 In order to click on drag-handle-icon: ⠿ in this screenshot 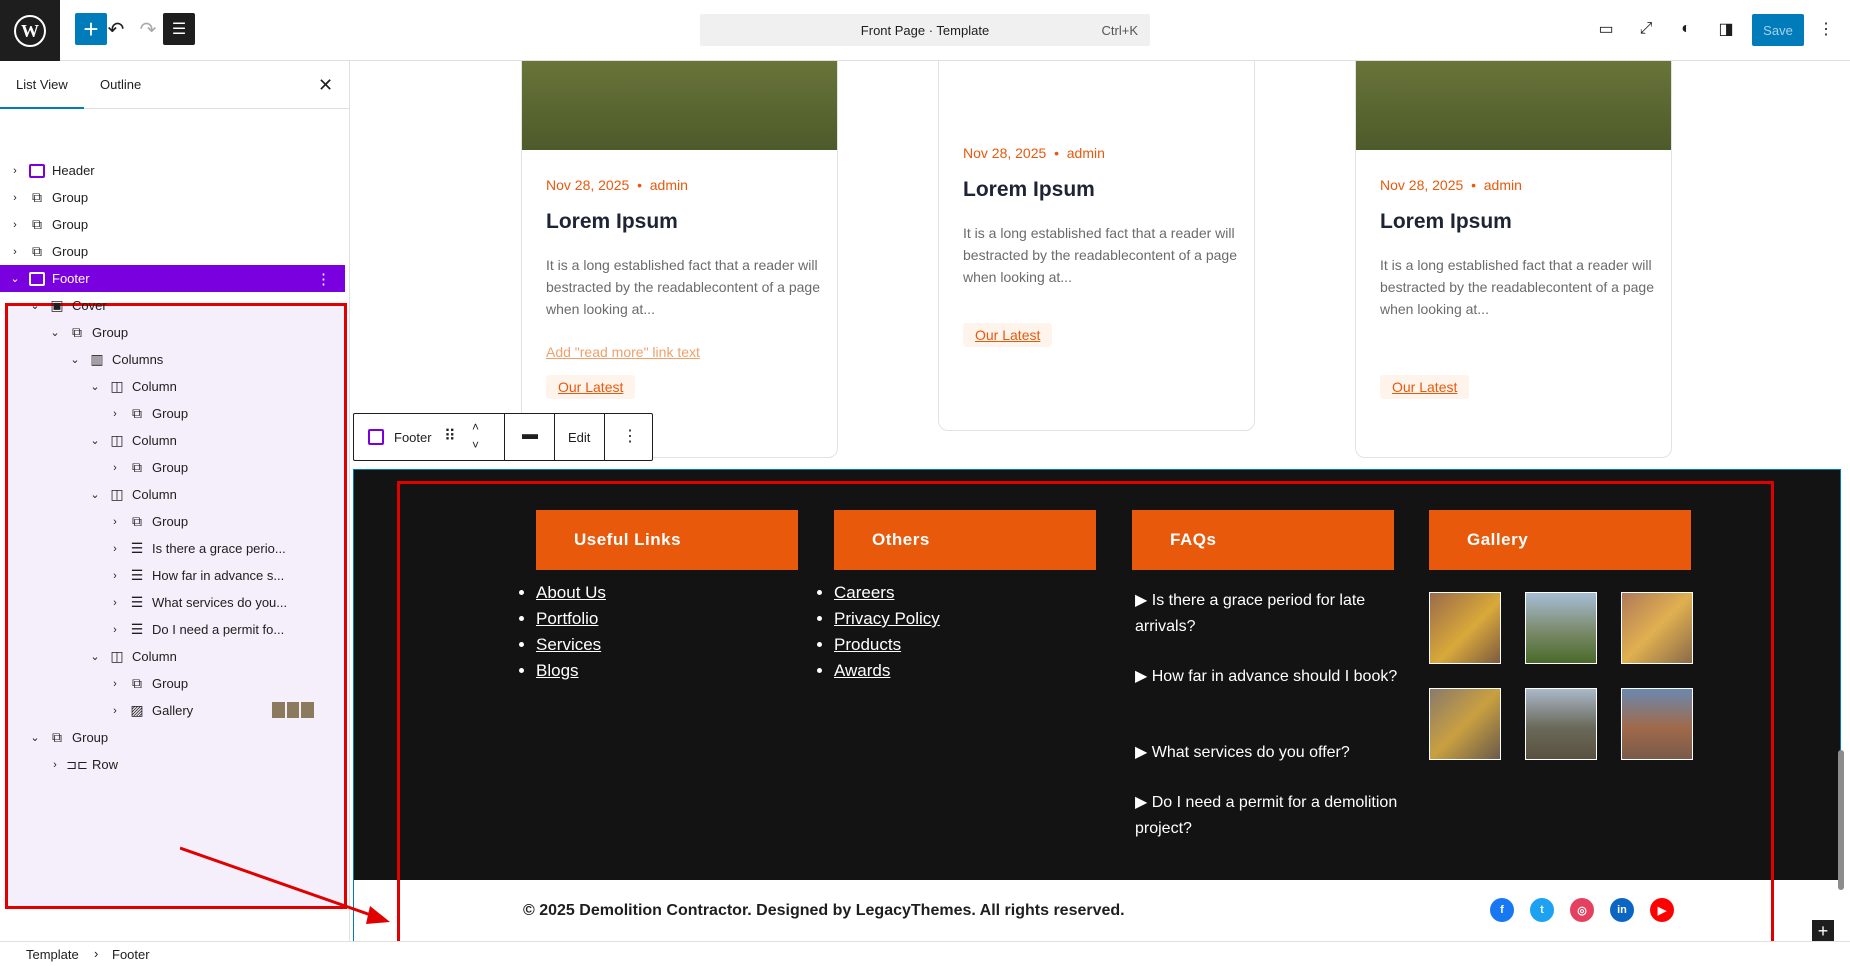, I will do `click(450, 436)`.